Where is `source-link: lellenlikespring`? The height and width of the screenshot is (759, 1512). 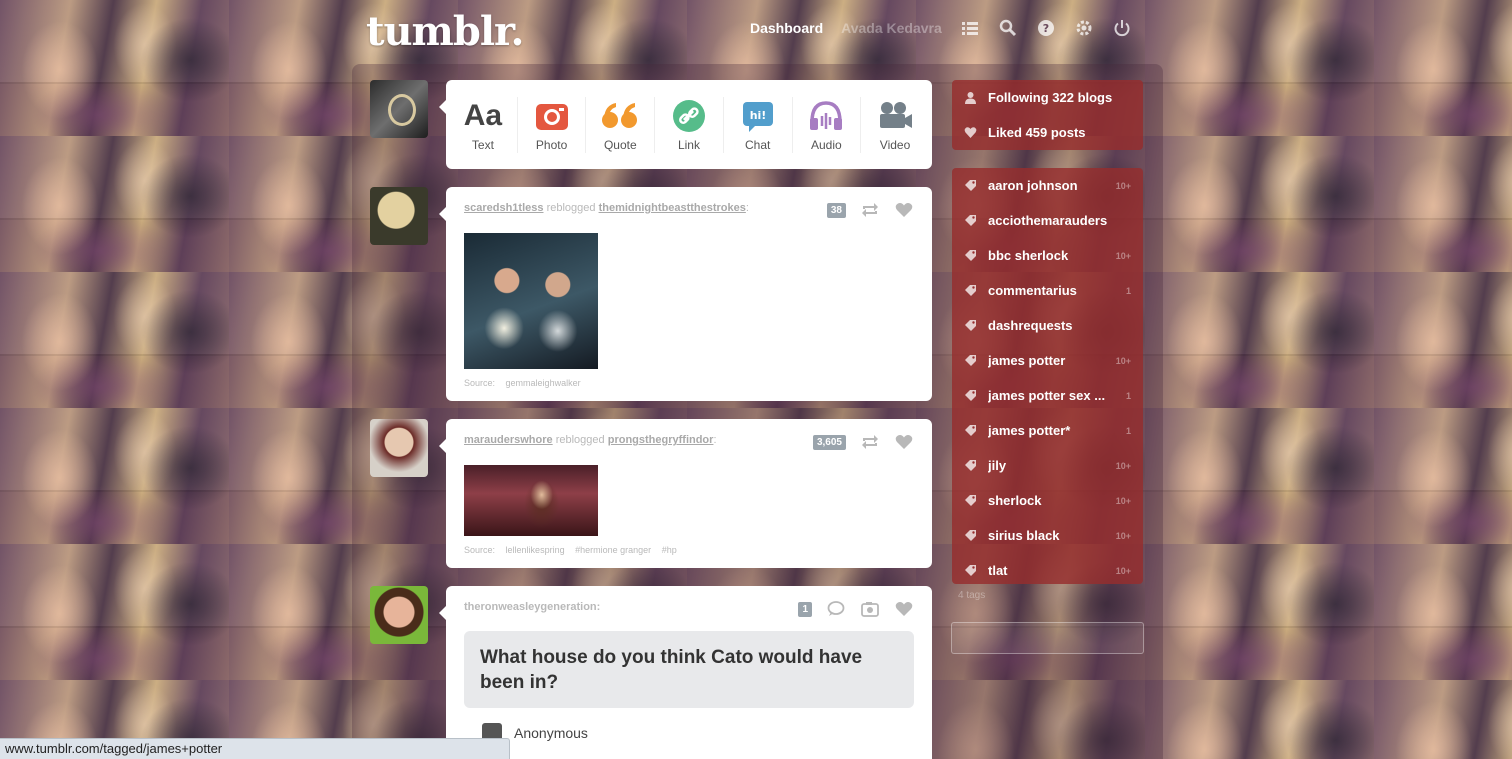
source-link: lellenlikespring is located at coordinates (535, 550).